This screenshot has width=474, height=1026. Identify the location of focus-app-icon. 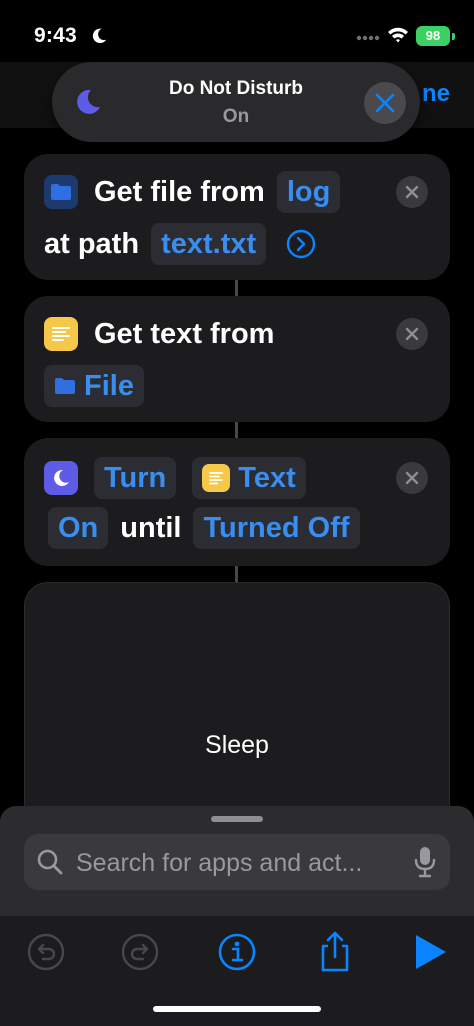
(61, 478).